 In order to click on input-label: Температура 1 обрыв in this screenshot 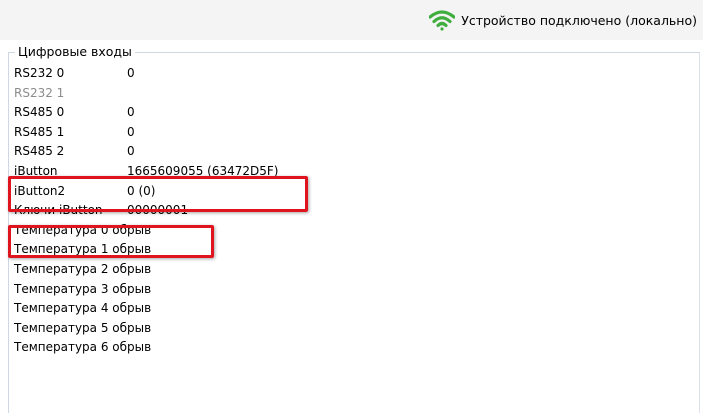, I will do `click(83, 249)`.